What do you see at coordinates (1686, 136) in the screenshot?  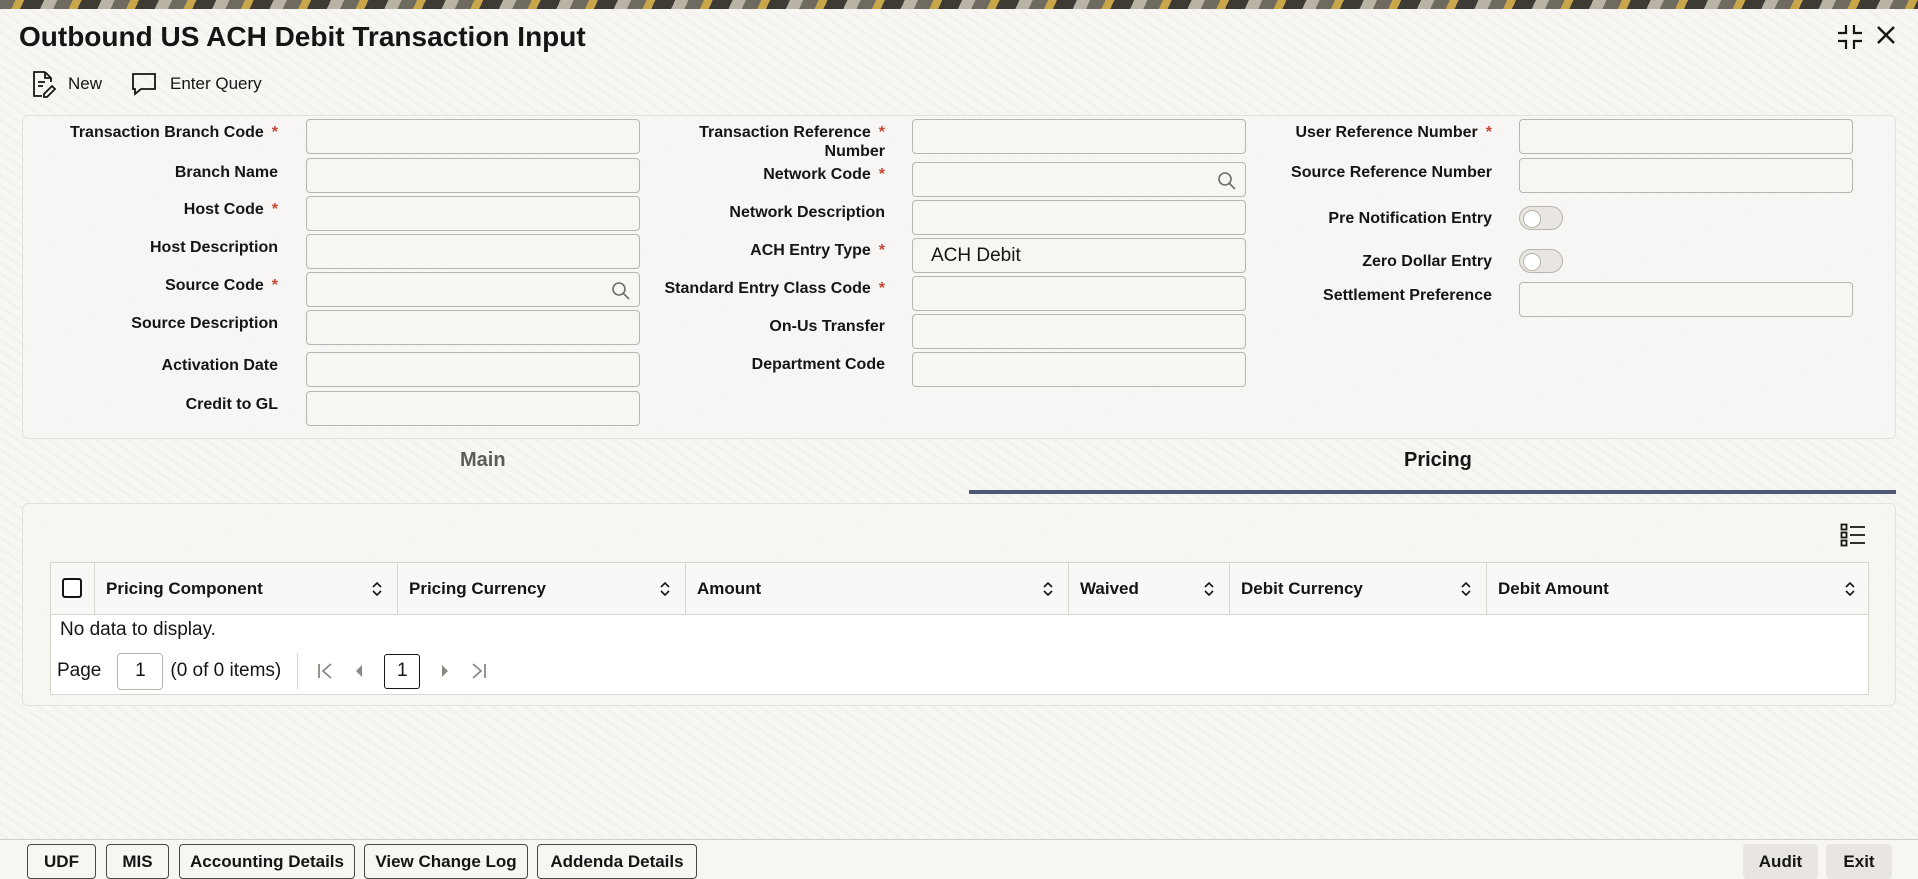 I see `user-reference-number-input` at bounding box center [1686, 136].